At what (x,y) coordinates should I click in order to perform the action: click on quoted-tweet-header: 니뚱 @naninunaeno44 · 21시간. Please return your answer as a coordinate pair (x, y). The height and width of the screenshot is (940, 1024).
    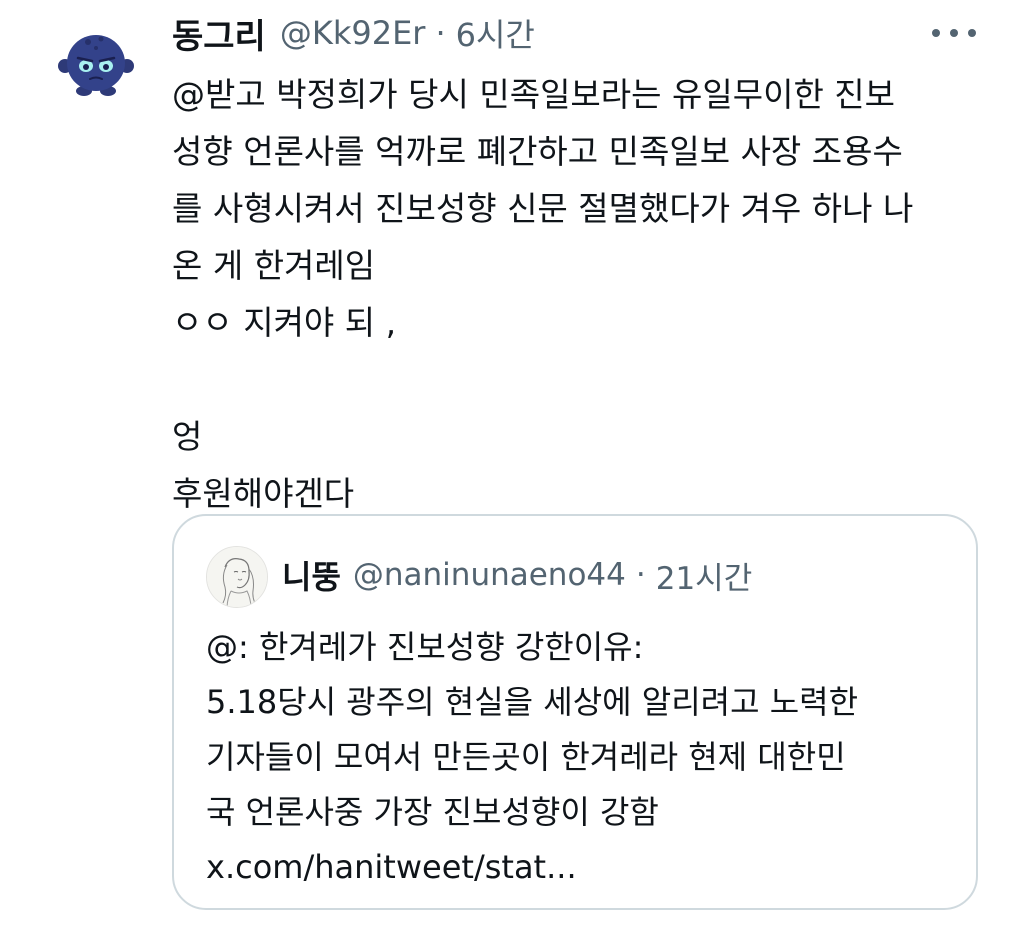
    Looking at the image, I should click on (517, 575).